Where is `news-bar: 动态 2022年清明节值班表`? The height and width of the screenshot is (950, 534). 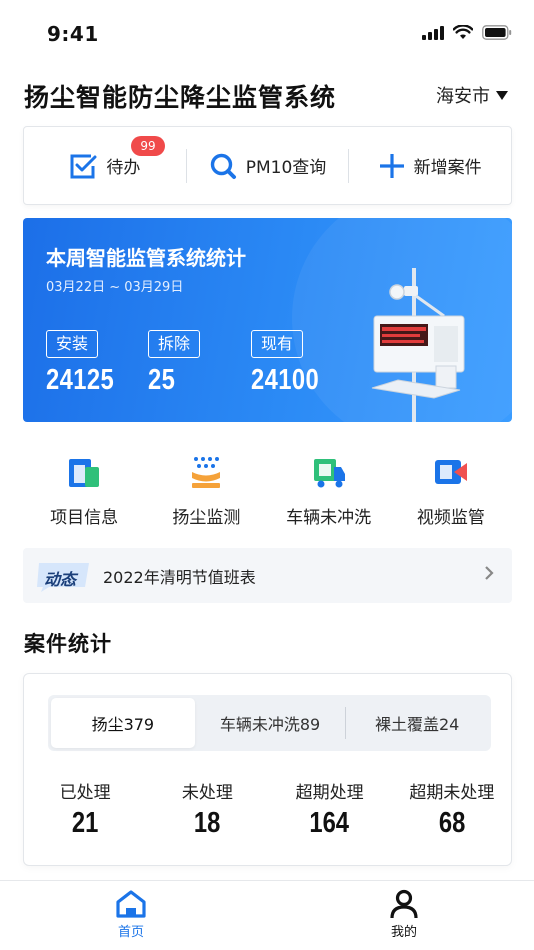 news-bar: 动态 2022年清明节值班表 is located at coordinates (267, 575).